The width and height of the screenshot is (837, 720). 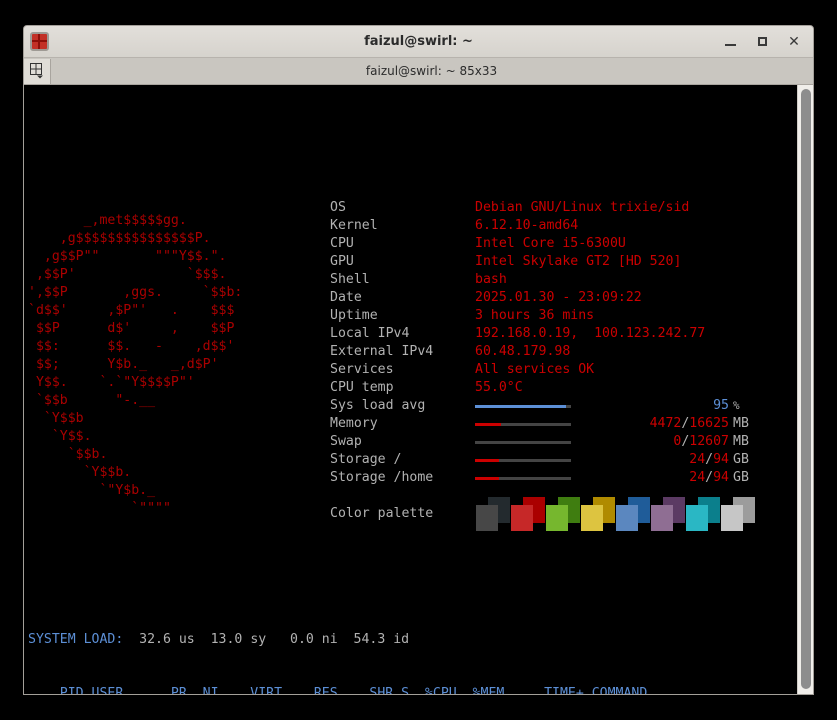 What do you see at coordinates (582, 207) in the screenshot?
I see `system-info-value: Debian GNU/Linux trixie/sid` at bounding box center [582, 207].